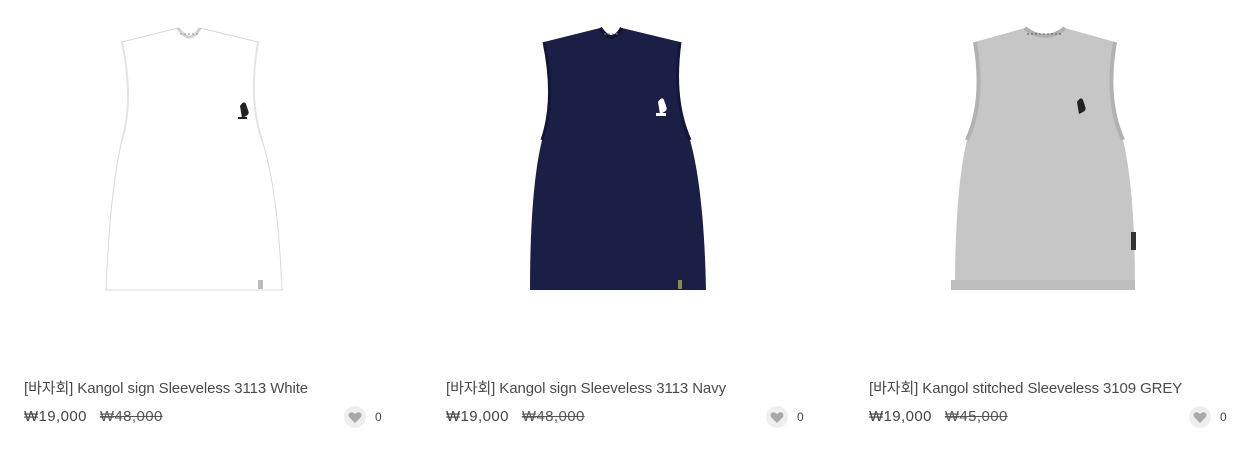 The height and width of the screenshot is (462, 1245). Describe the element at coordinates (976, 416) in the screenshot. I see `original-price: ₩45,000` at that location.